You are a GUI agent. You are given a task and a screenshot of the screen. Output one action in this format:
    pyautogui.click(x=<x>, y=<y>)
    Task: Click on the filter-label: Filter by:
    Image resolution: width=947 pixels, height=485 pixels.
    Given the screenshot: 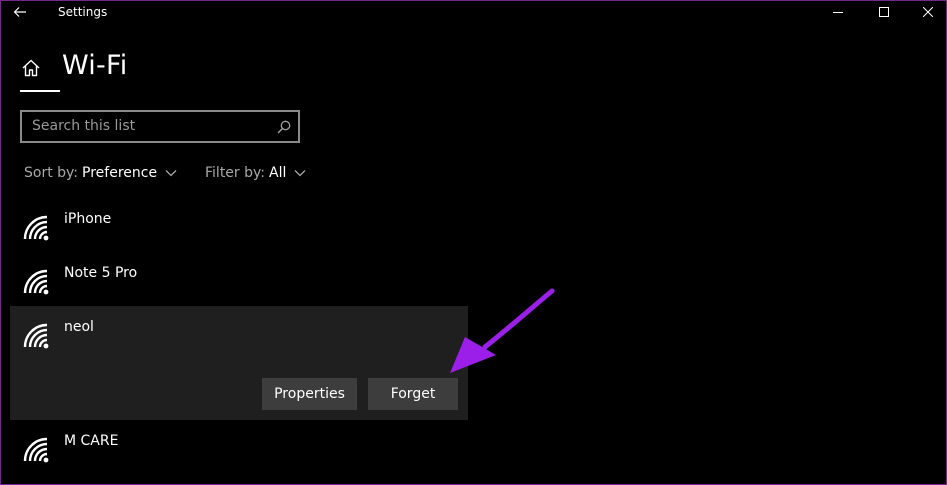 What is the action you would take?
    pyautogui.click(x=235, y=173)
    